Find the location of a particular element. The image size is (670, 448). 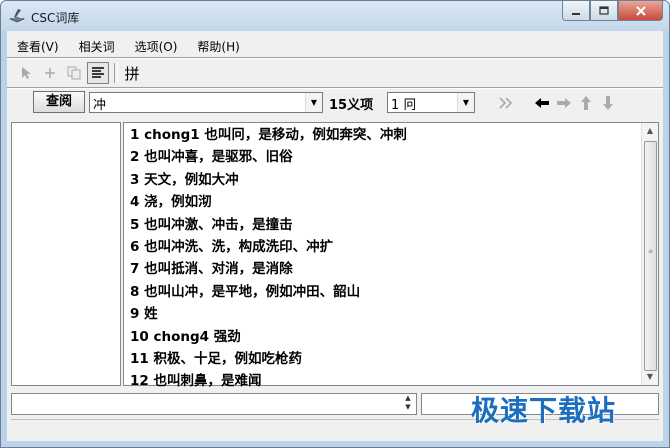

list-view-button is located at coordinates (98, 73).